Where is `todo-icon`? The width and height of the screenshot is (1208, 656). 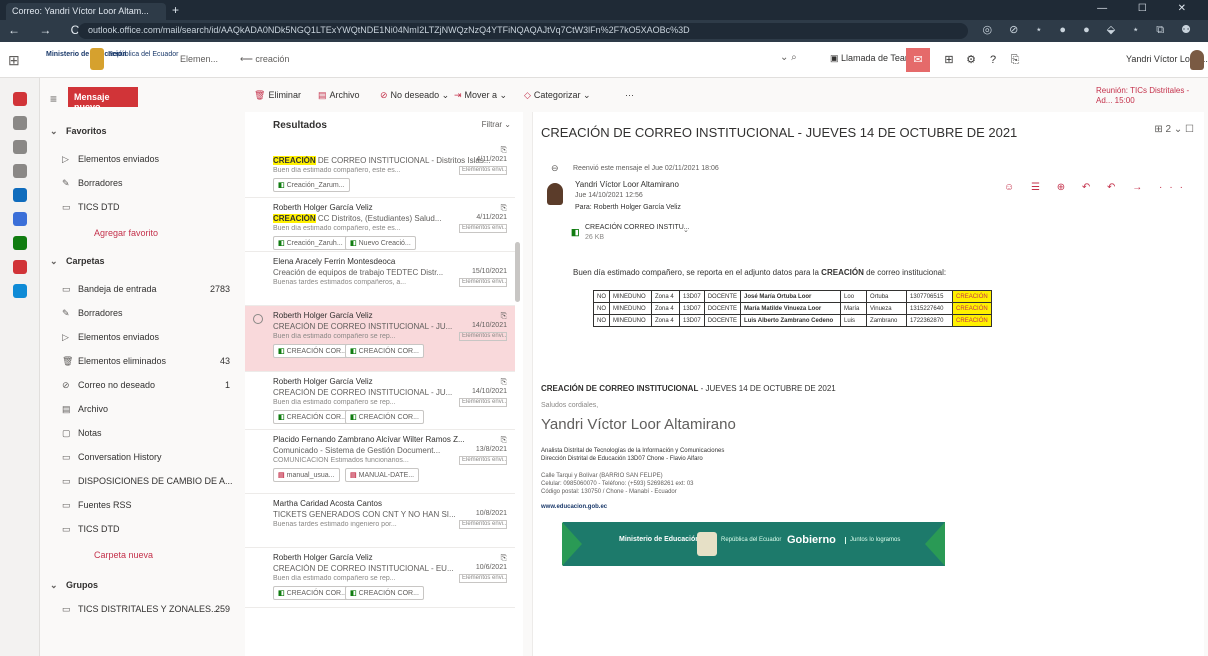
todo-icon is located at coordinates (20, 195).